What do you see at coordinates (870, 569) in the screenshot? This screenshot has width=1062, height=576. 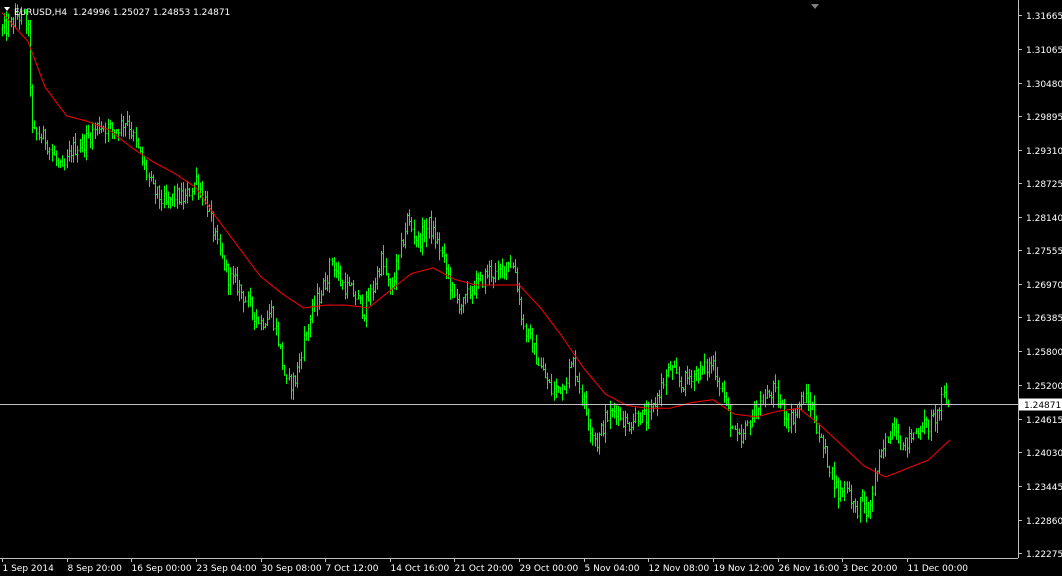 I see `x-tick-label: 3 Dec 20:00` at bounding box center [870, 569].